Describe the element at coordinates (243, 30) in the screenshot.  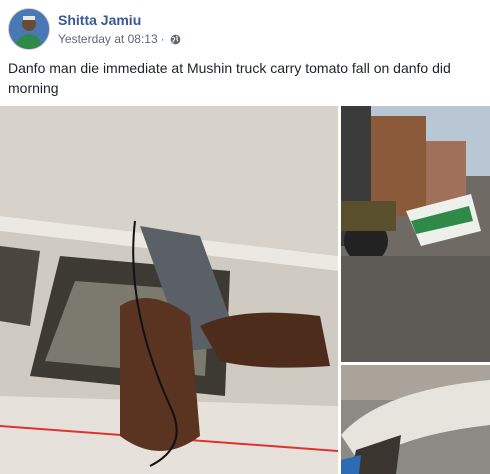
I see `post-header: Shitta Jamiu Yesterday at 08:13 ·` at that location.